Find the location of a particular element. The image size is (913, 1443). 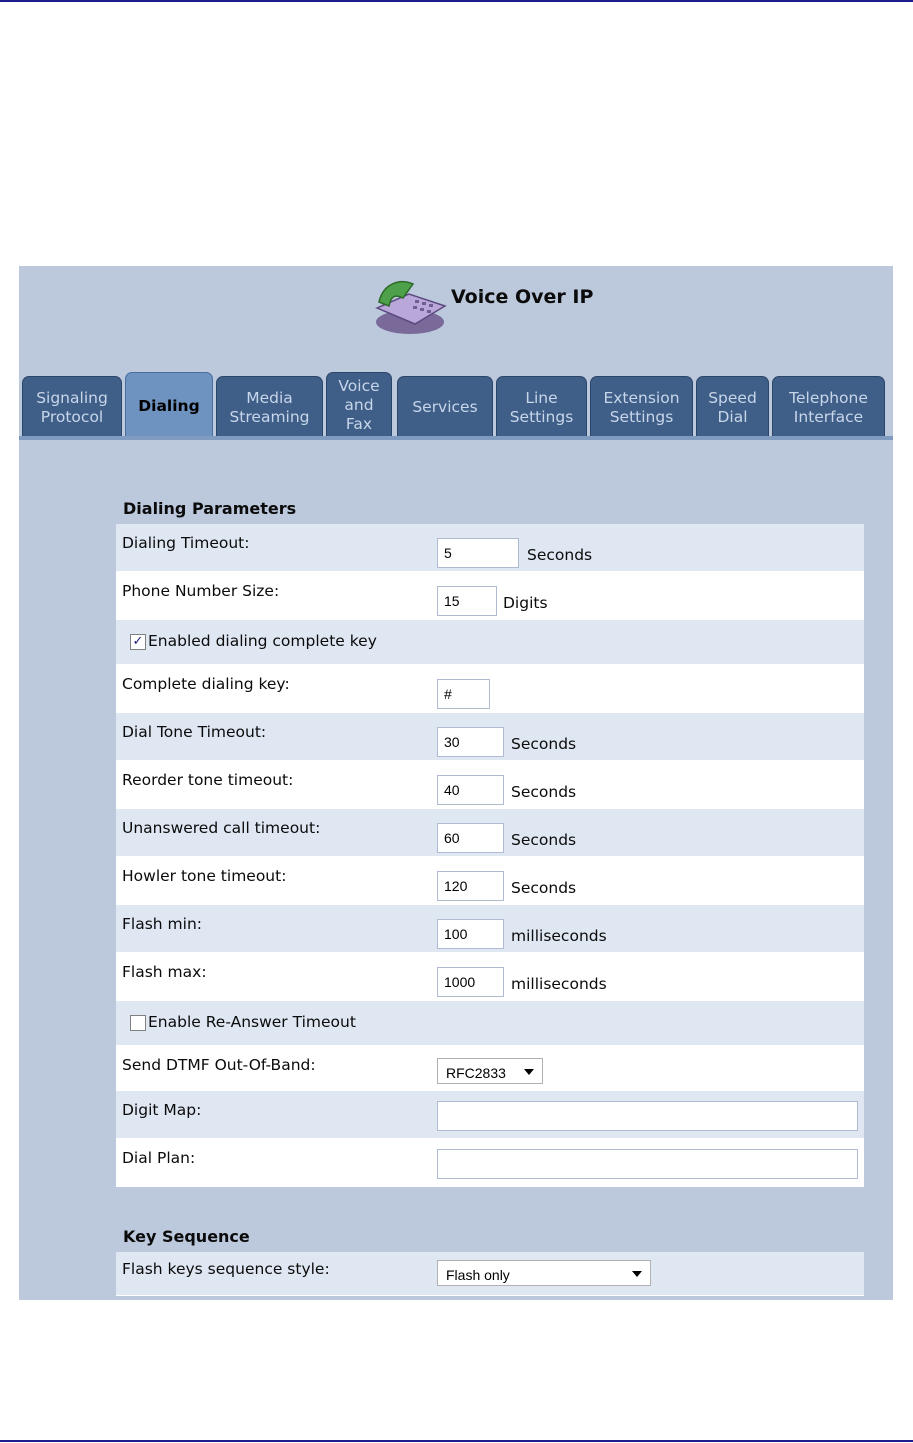

tab-telephone-interface: Telephone Interface is located at coordinates (828, 407).